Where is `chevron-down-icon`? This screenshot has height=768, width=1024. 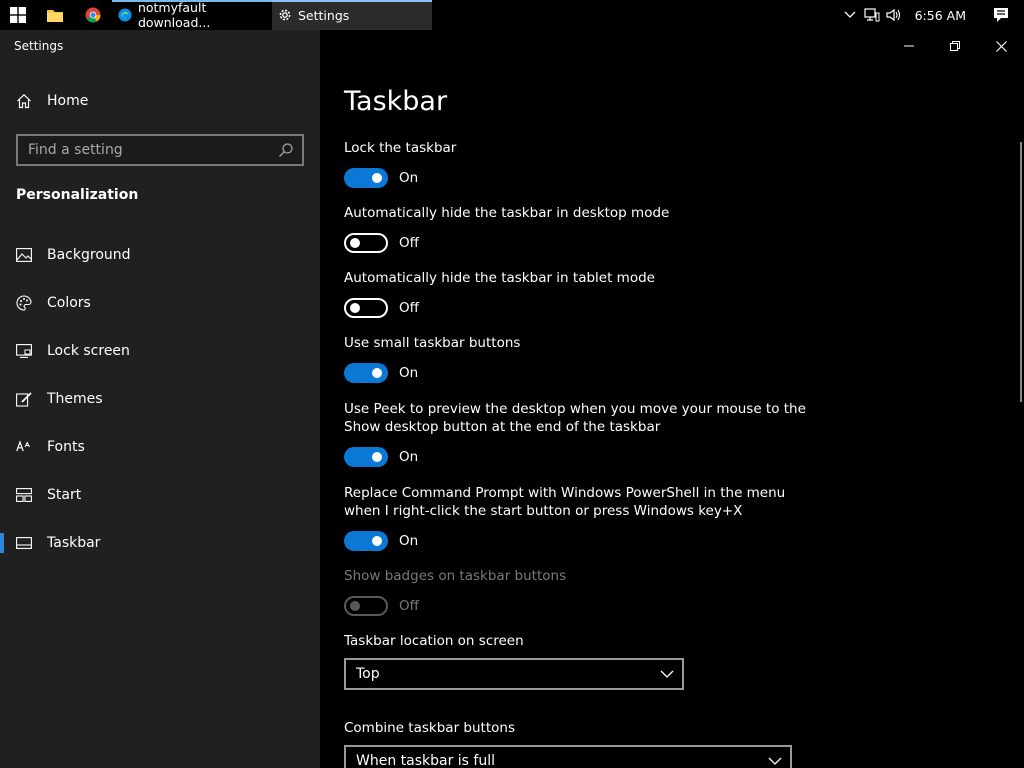
chevron-down-icon is located at coordinates (775, 761).